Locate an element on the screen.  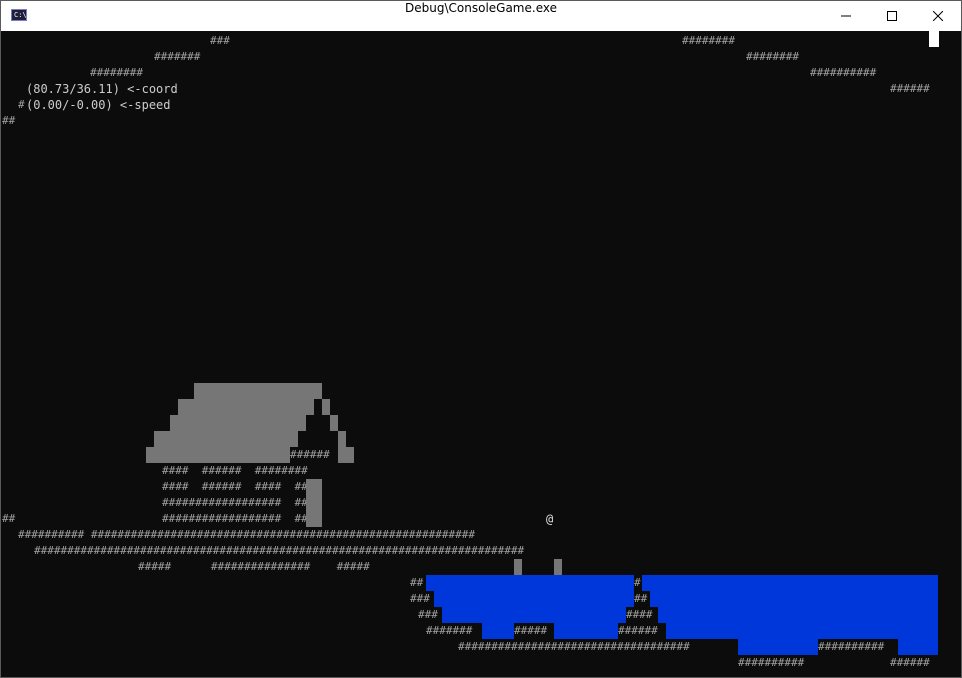
house-wall: #### ###### #### ## is located at coordinates (235, 486).